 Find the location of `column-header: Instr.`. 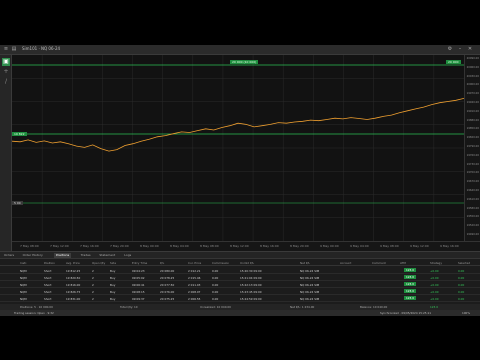

column-header: Instr. is located at coordinates (23, 263).